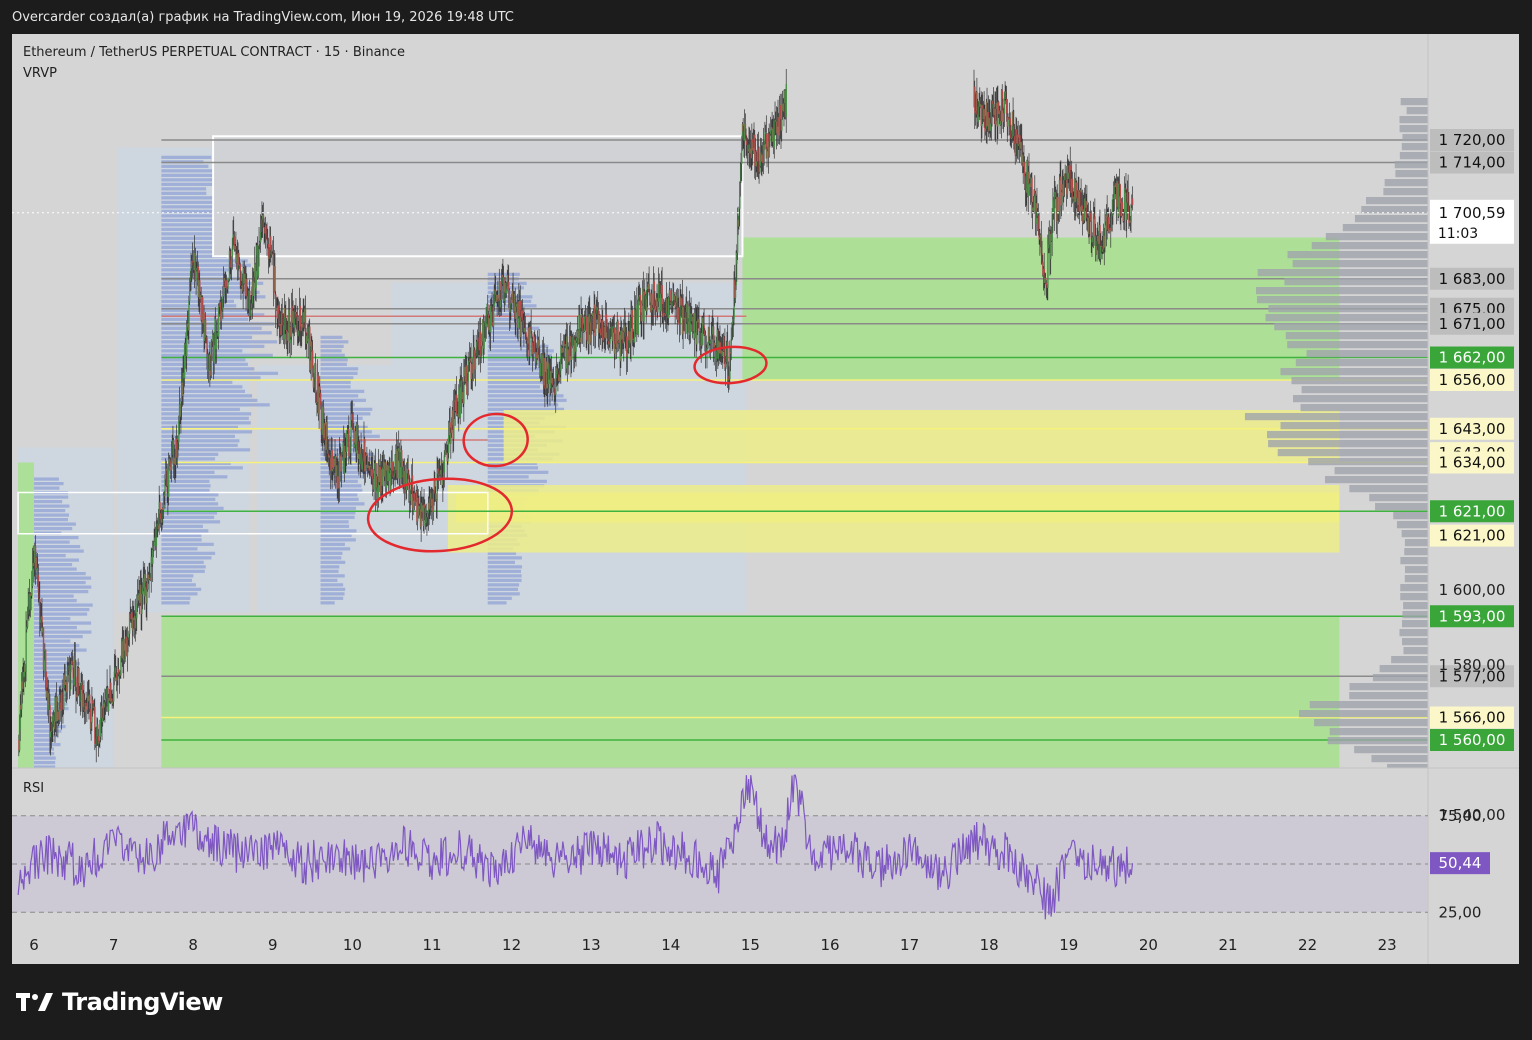 Image resolution: width=1532 pixels, height=1040 pixels. I want to click on indicator-vrvp-label: VRVP, so click(40, 73).